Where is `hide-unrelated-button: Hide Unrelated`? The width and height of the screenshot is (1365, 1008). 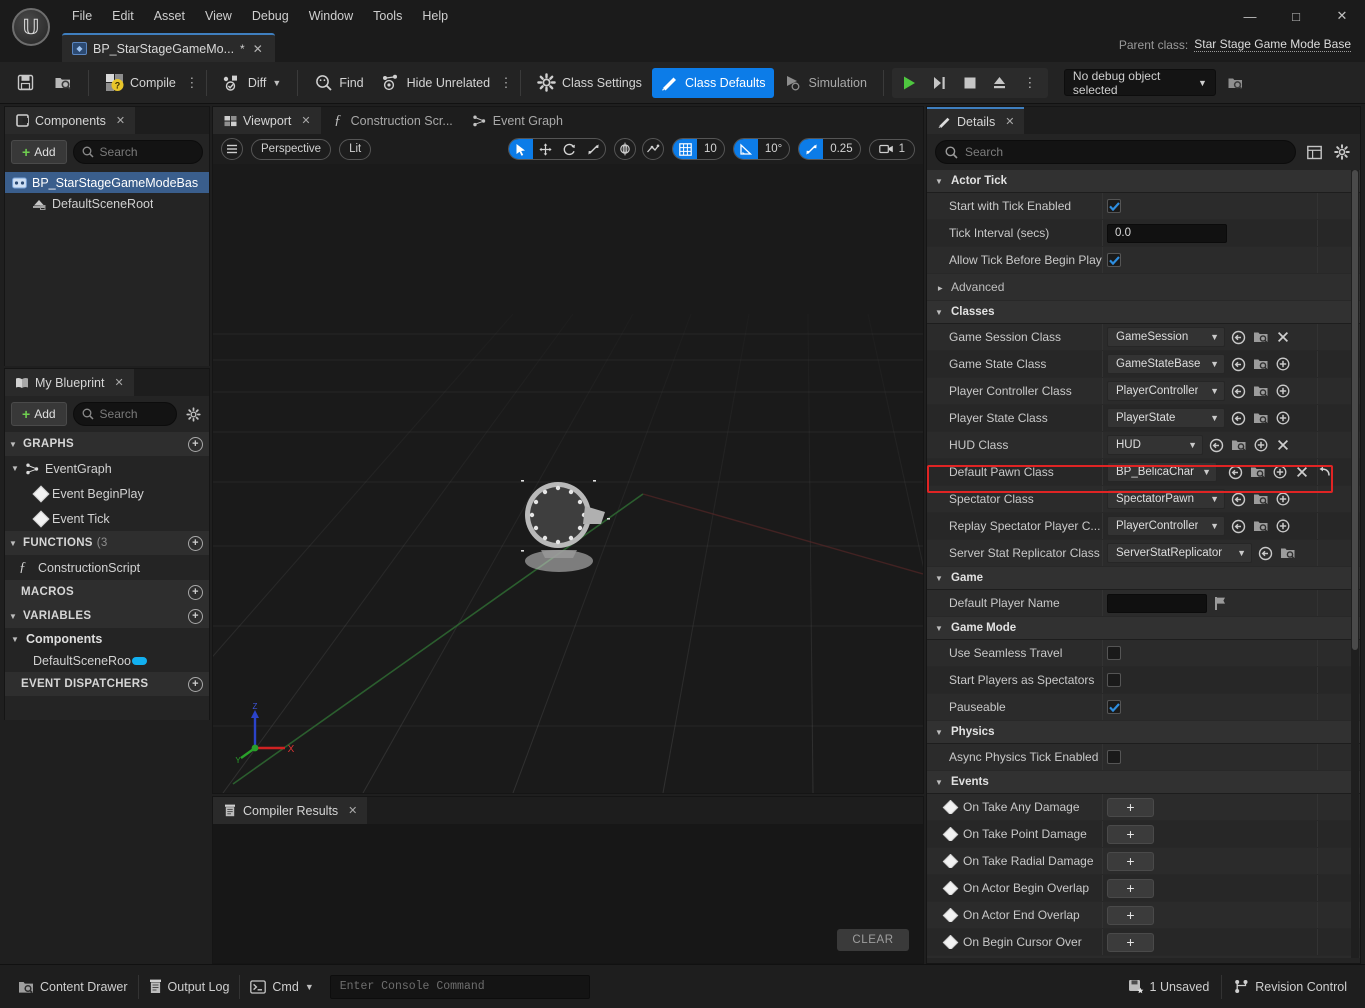 hide-unrelated-button: Hide Unrelated is located at coordinates (436, 83).